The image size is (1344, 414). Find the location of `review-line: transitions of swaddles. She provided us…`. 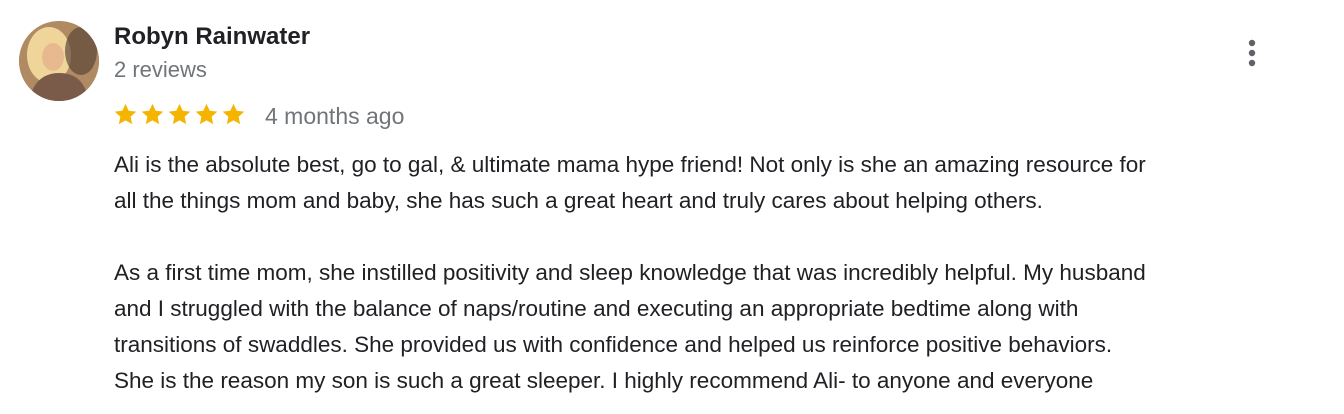

review-line: transitions of swaddles. She provided us… is located at coordinates (613, 344).